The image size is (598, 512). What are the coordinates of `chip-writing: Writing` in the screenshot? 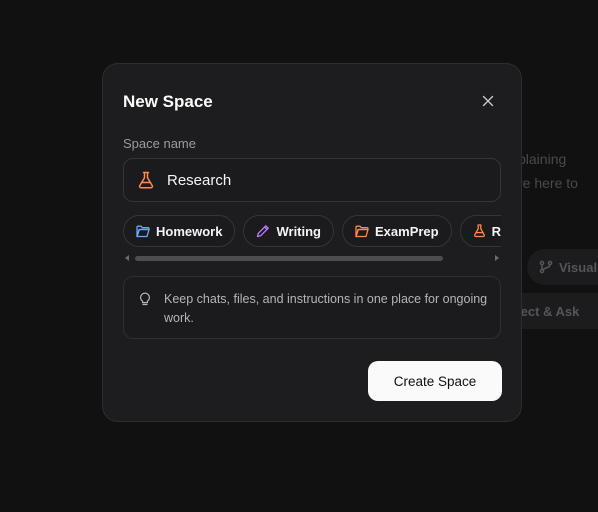 It's located at (288, 231).